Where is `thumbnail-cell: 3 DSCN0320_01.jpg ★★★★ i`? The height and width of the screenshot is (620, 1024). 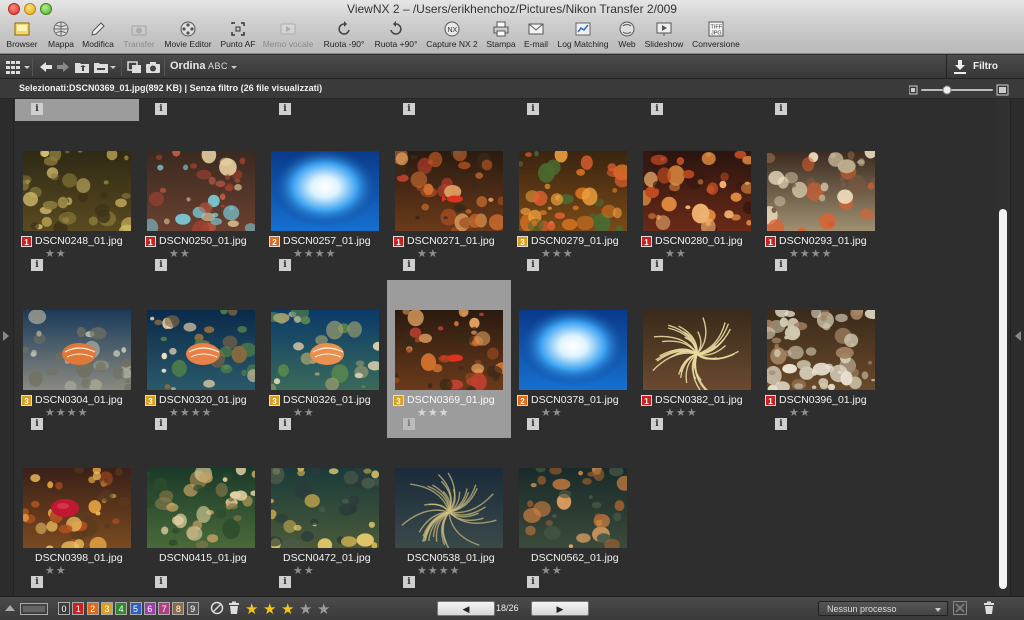 thumbnail-cell: 3 DSCN0320_01.jpg ★★★★ i is located at coordinates (201, 359).